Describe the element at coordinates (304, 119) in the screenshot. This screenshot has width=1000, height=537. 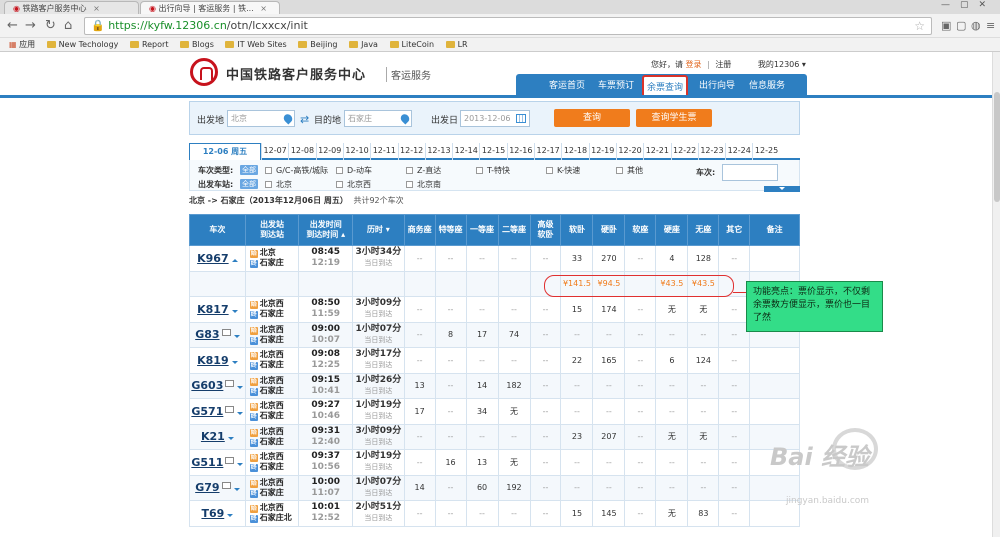
I see `swap-stations-icon: ⇄` at that location.